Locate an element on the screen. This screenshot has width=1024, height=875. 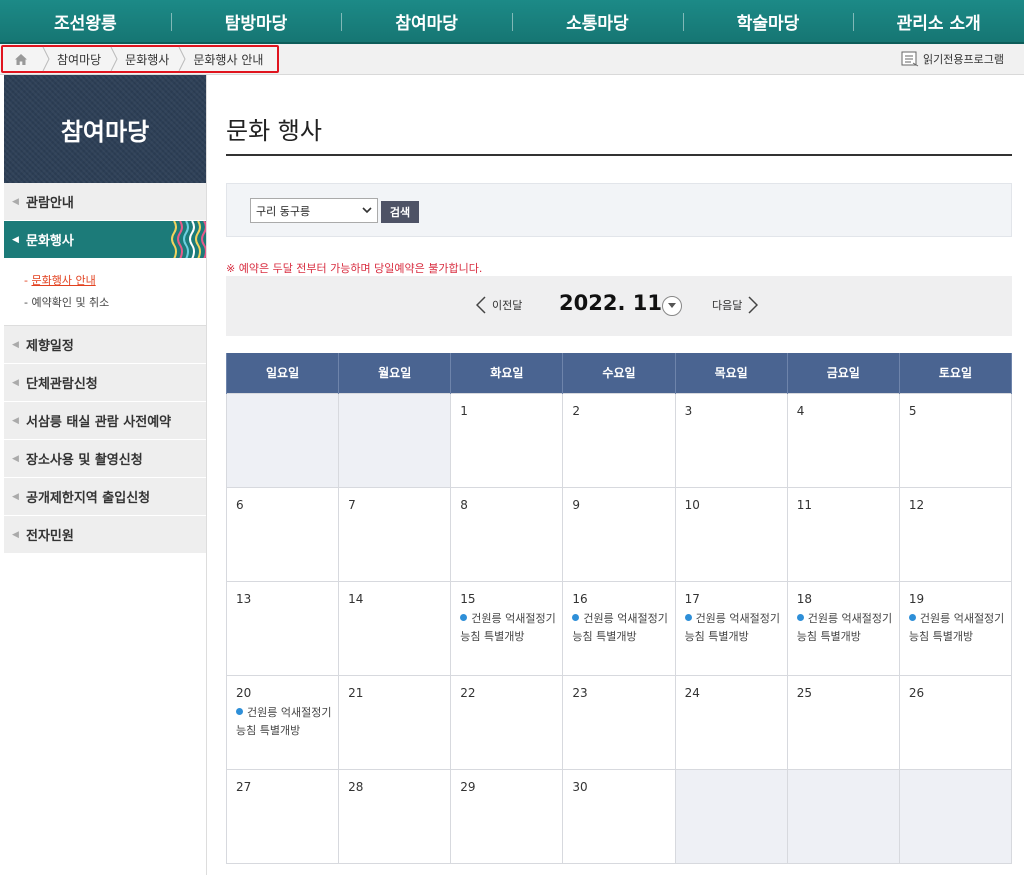
nav-item-academic: 학술마당 is located at coordinates (768, 21).